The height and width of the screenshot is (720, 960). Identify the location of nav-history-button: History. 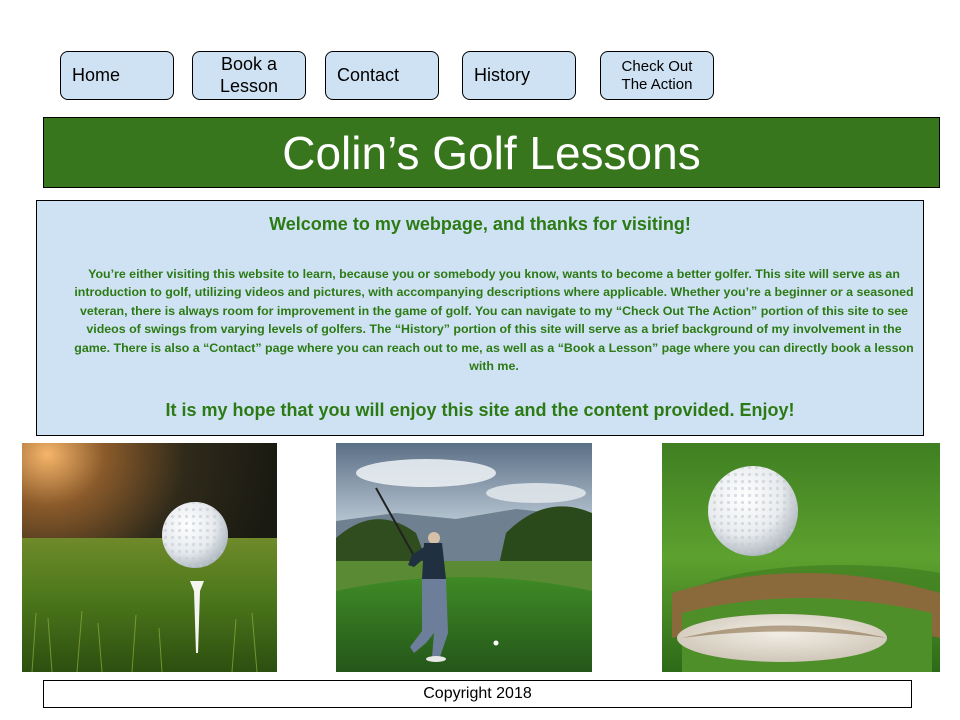
(519, 75).